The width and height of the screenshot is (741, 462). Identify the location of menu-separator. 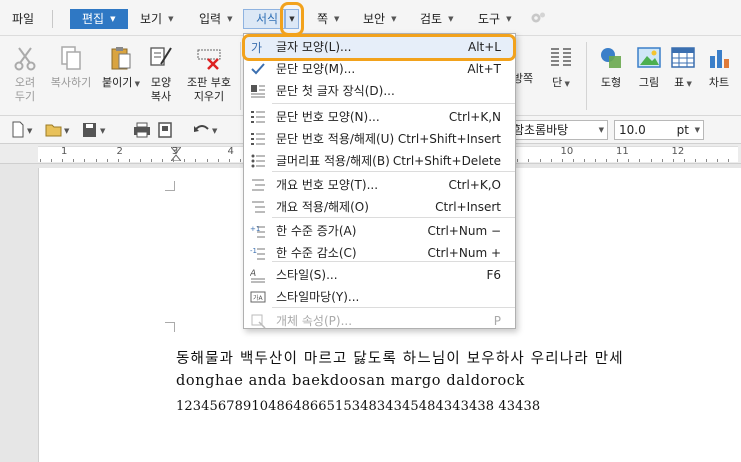
(393, 171).